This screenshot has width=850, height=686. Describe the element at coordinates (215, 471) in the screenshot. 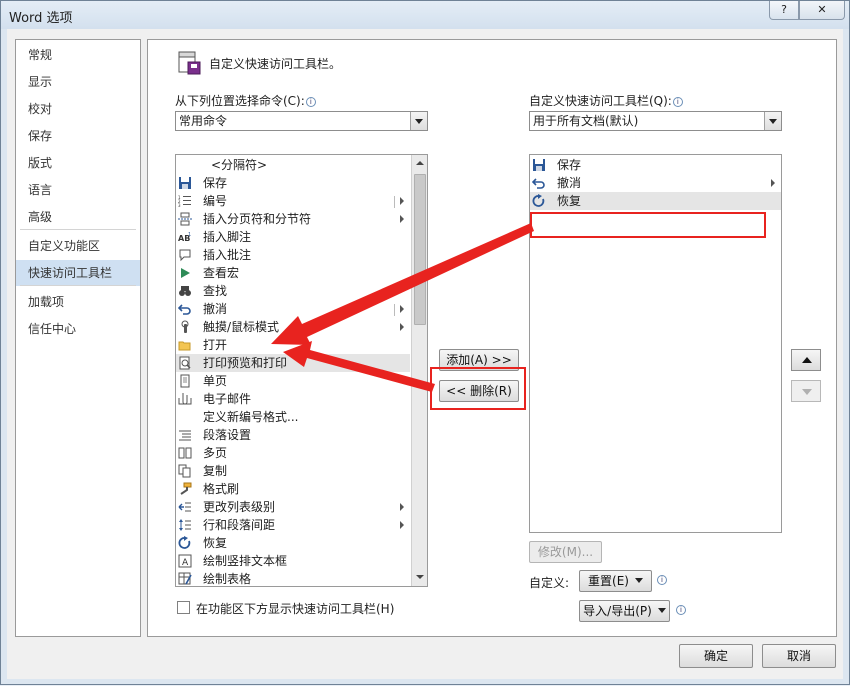

I see `list-item-label: 复制` at that location.